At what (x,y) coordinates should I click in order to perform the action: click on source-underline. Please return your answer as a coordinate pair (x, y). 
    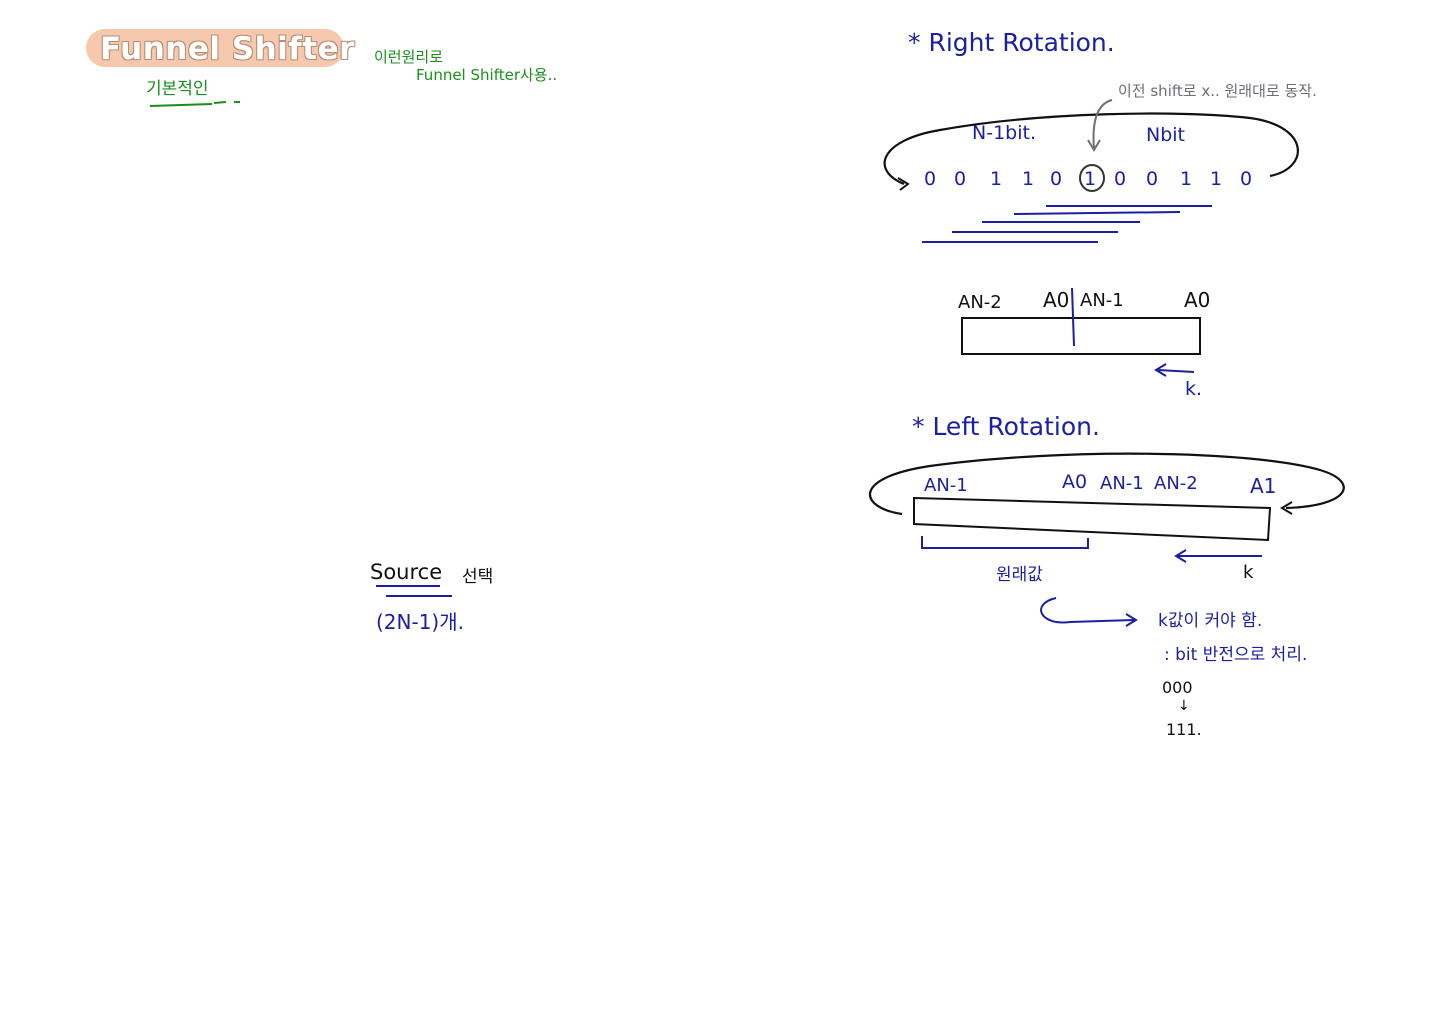
    Looking at the image, I should click on (414, 591).